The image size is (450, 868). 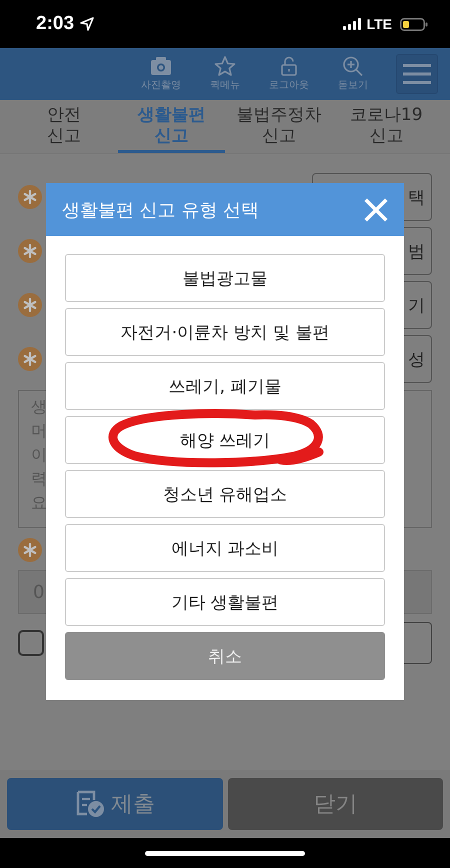 I want to click on menu-icon, so click(x=417, y=74).